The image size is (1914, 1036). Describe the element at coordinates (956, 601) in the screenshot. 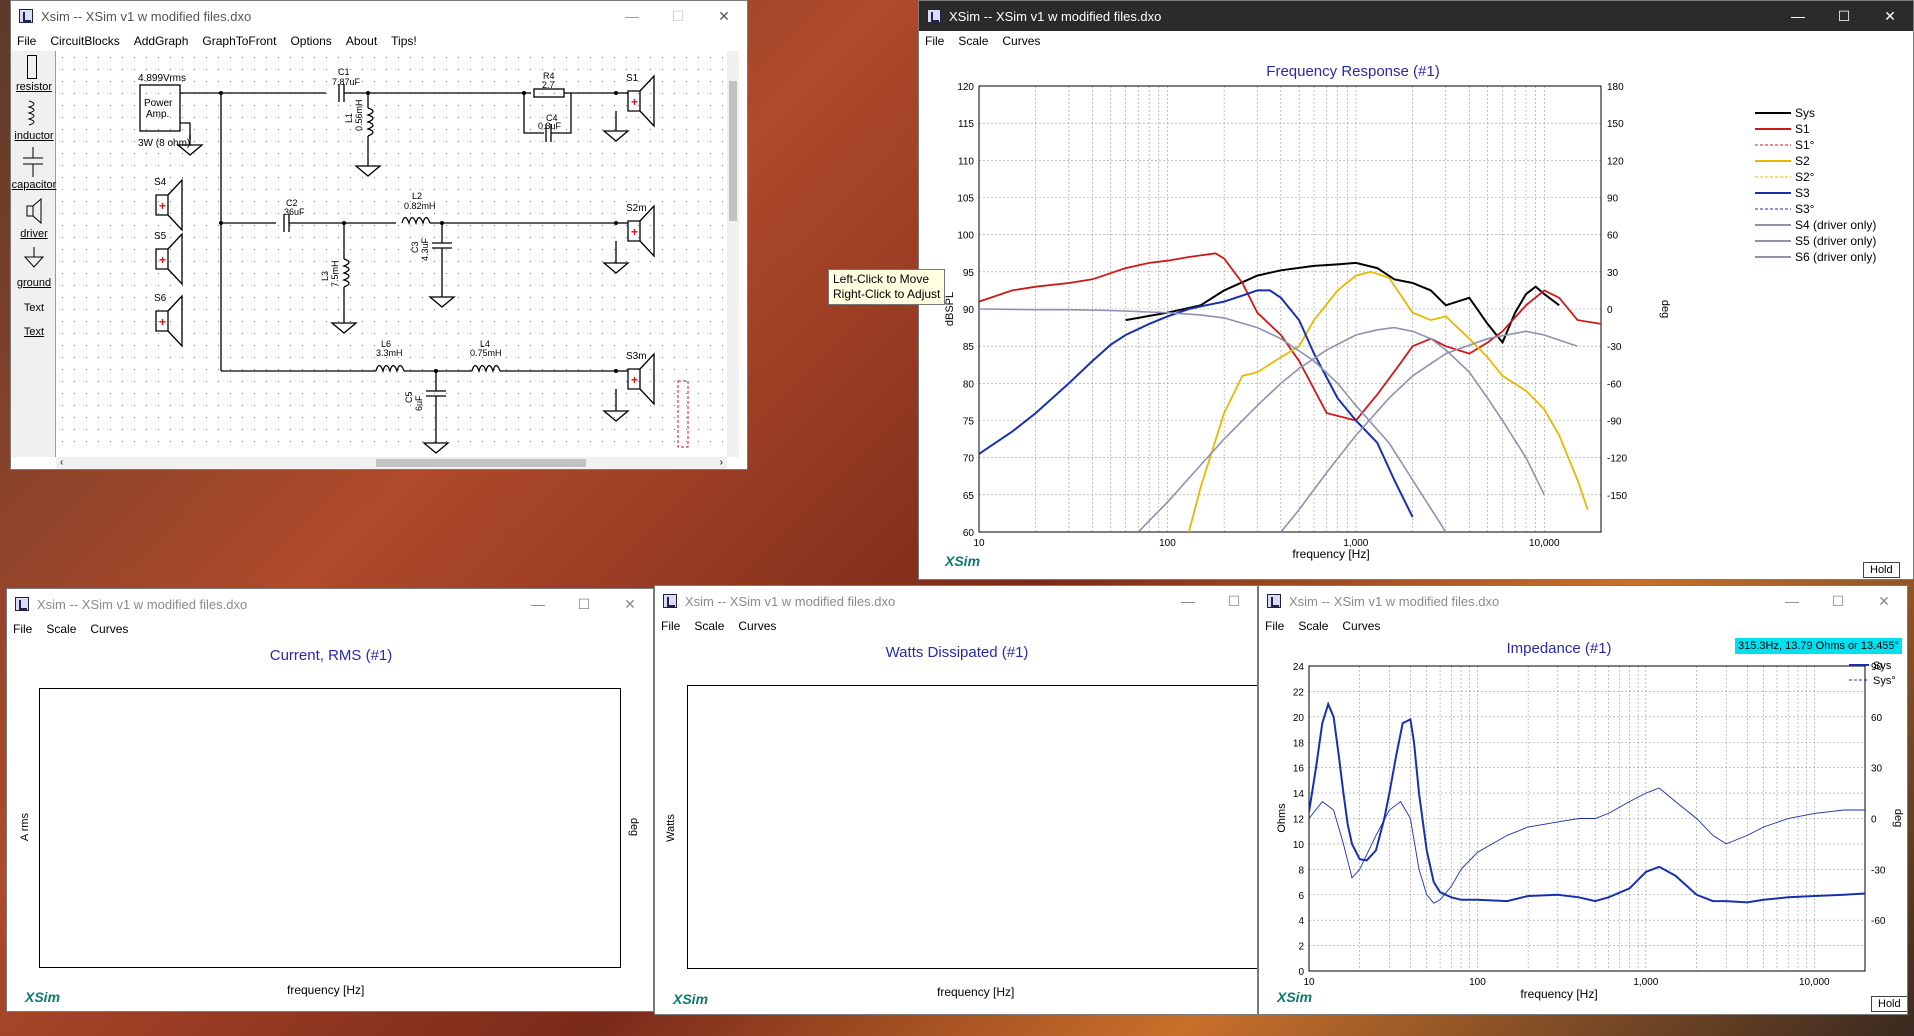

I see `watts-titlebar: Xsim -- XSim v1 w modified files.dxo — ☐` at that location.